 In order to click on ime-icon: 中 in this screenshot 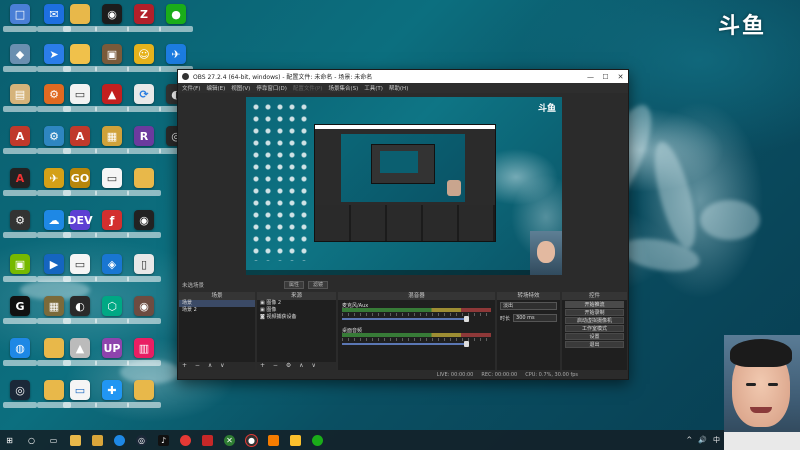, I will do `click(716, 440)`.